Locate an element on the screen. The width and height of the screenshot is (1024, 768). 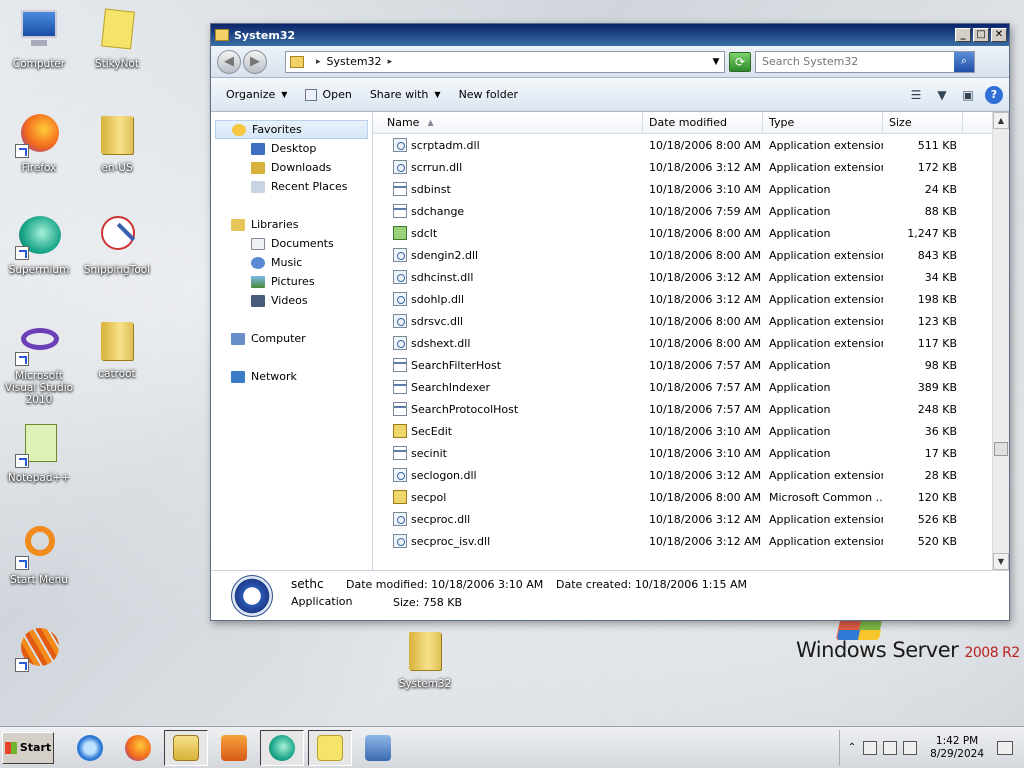
column-headers: Name ▲ Date modified Type Size is located at coordinates (691, 123).